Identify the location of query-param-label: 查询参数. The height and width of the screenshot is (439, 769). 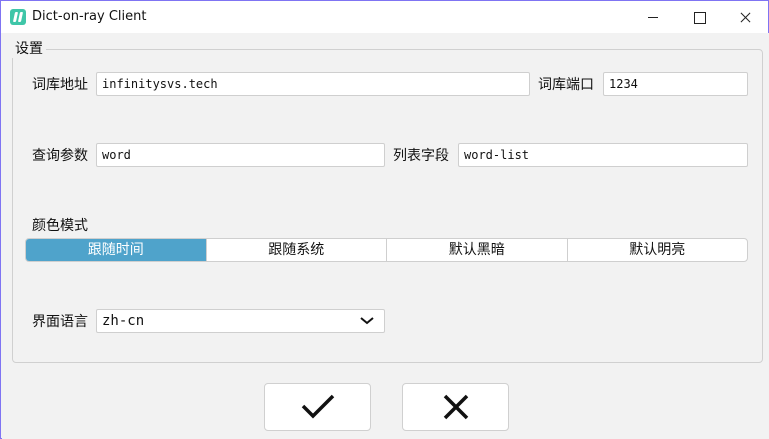
(60, 156).